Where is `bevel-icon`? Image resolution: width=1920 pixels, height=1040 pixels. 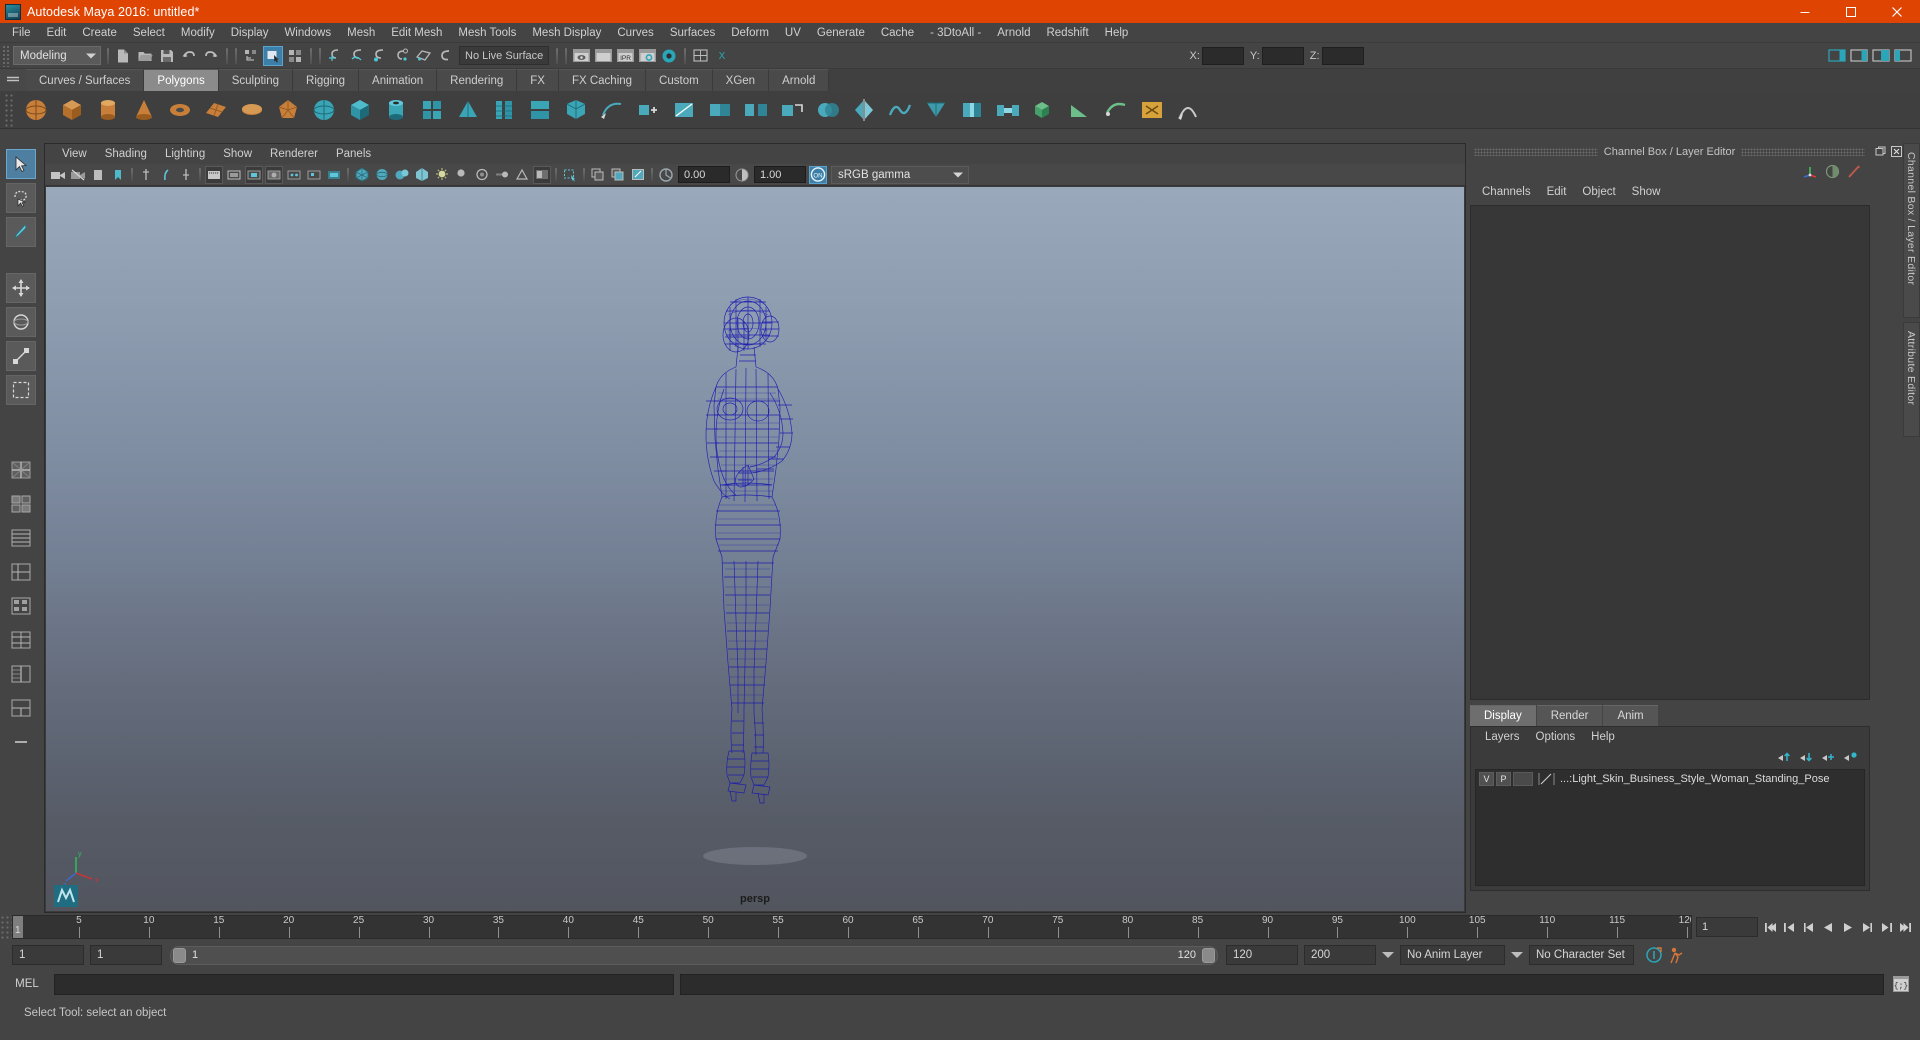
bevel-icon is located at coordinates (972, 110).